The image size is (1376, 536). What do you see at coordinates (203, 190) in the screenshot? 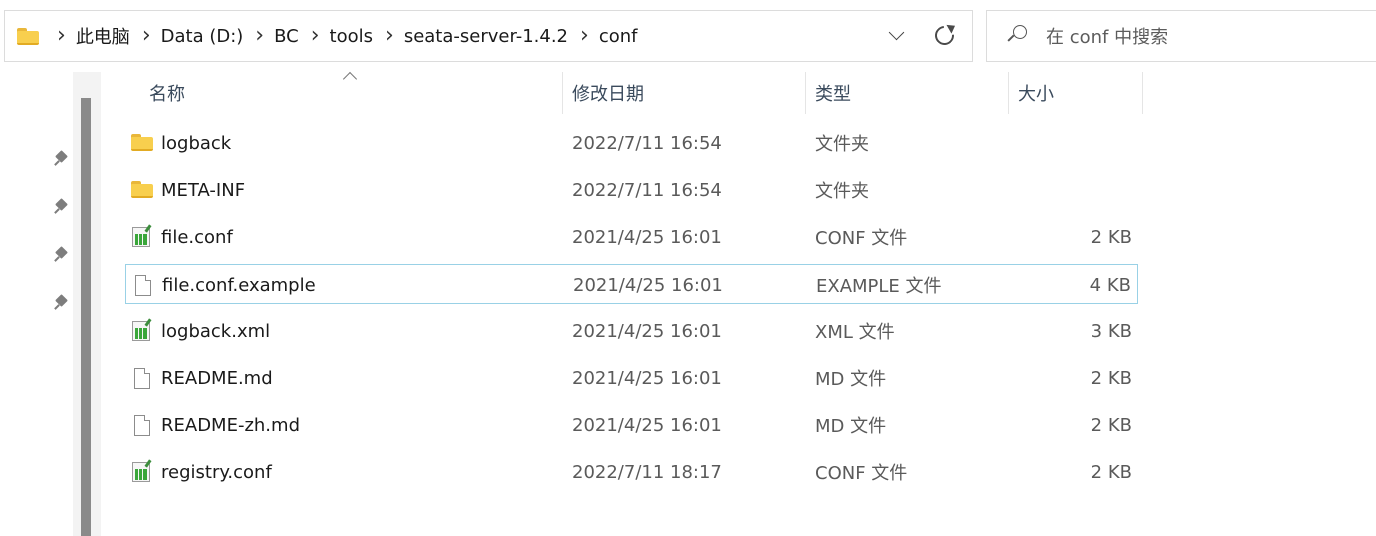
I see `file-name: META-INF` at bounding box center [203, 190].